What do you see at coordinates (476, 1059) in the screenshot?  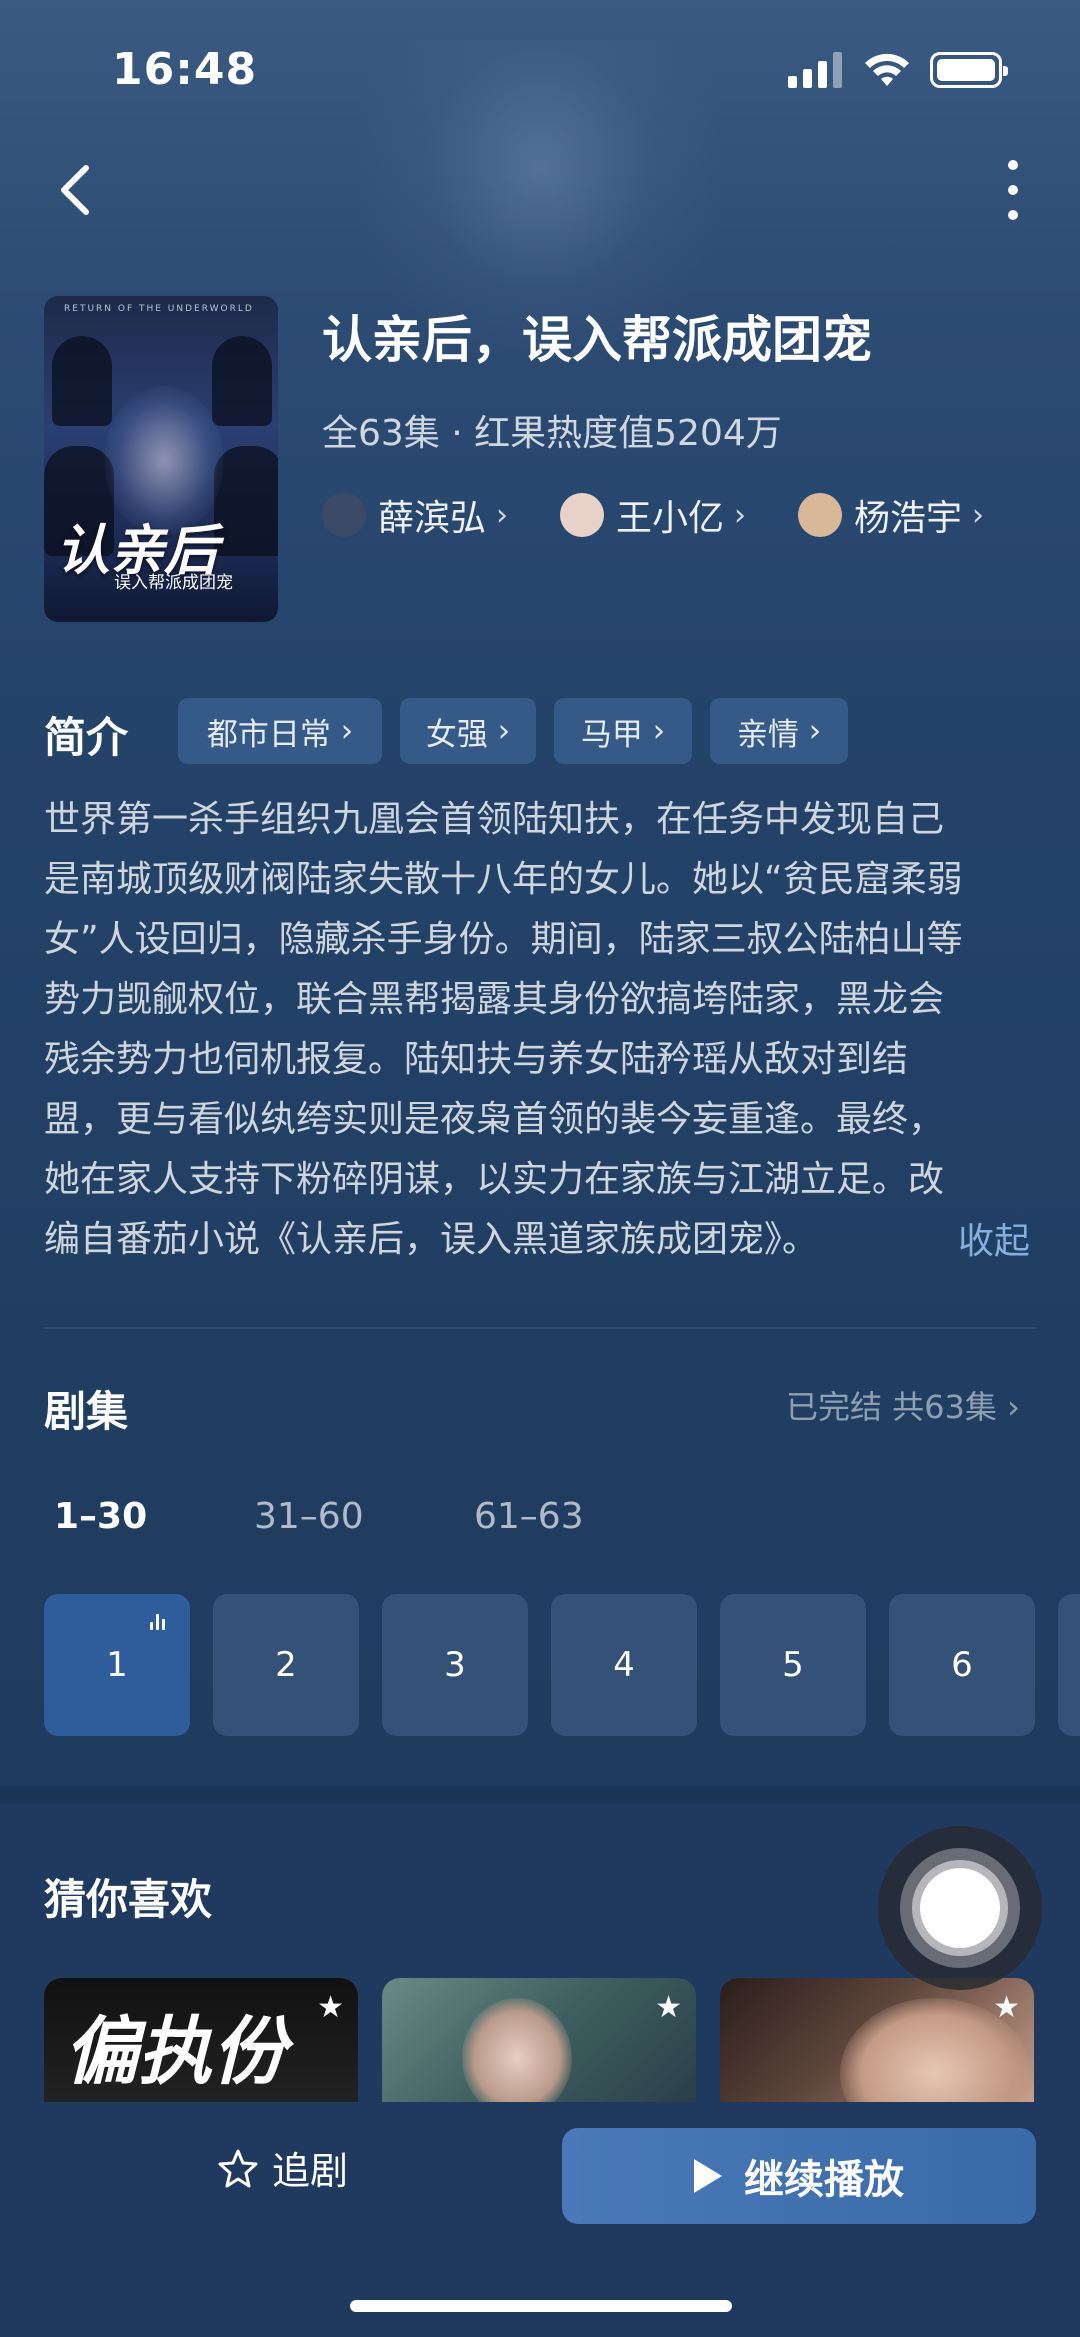 I see `synopsis-line: 残余势力也伺机报复。陆知扶与养女陆矜瑶从敌对到结` at bounding box center [476, 1059].